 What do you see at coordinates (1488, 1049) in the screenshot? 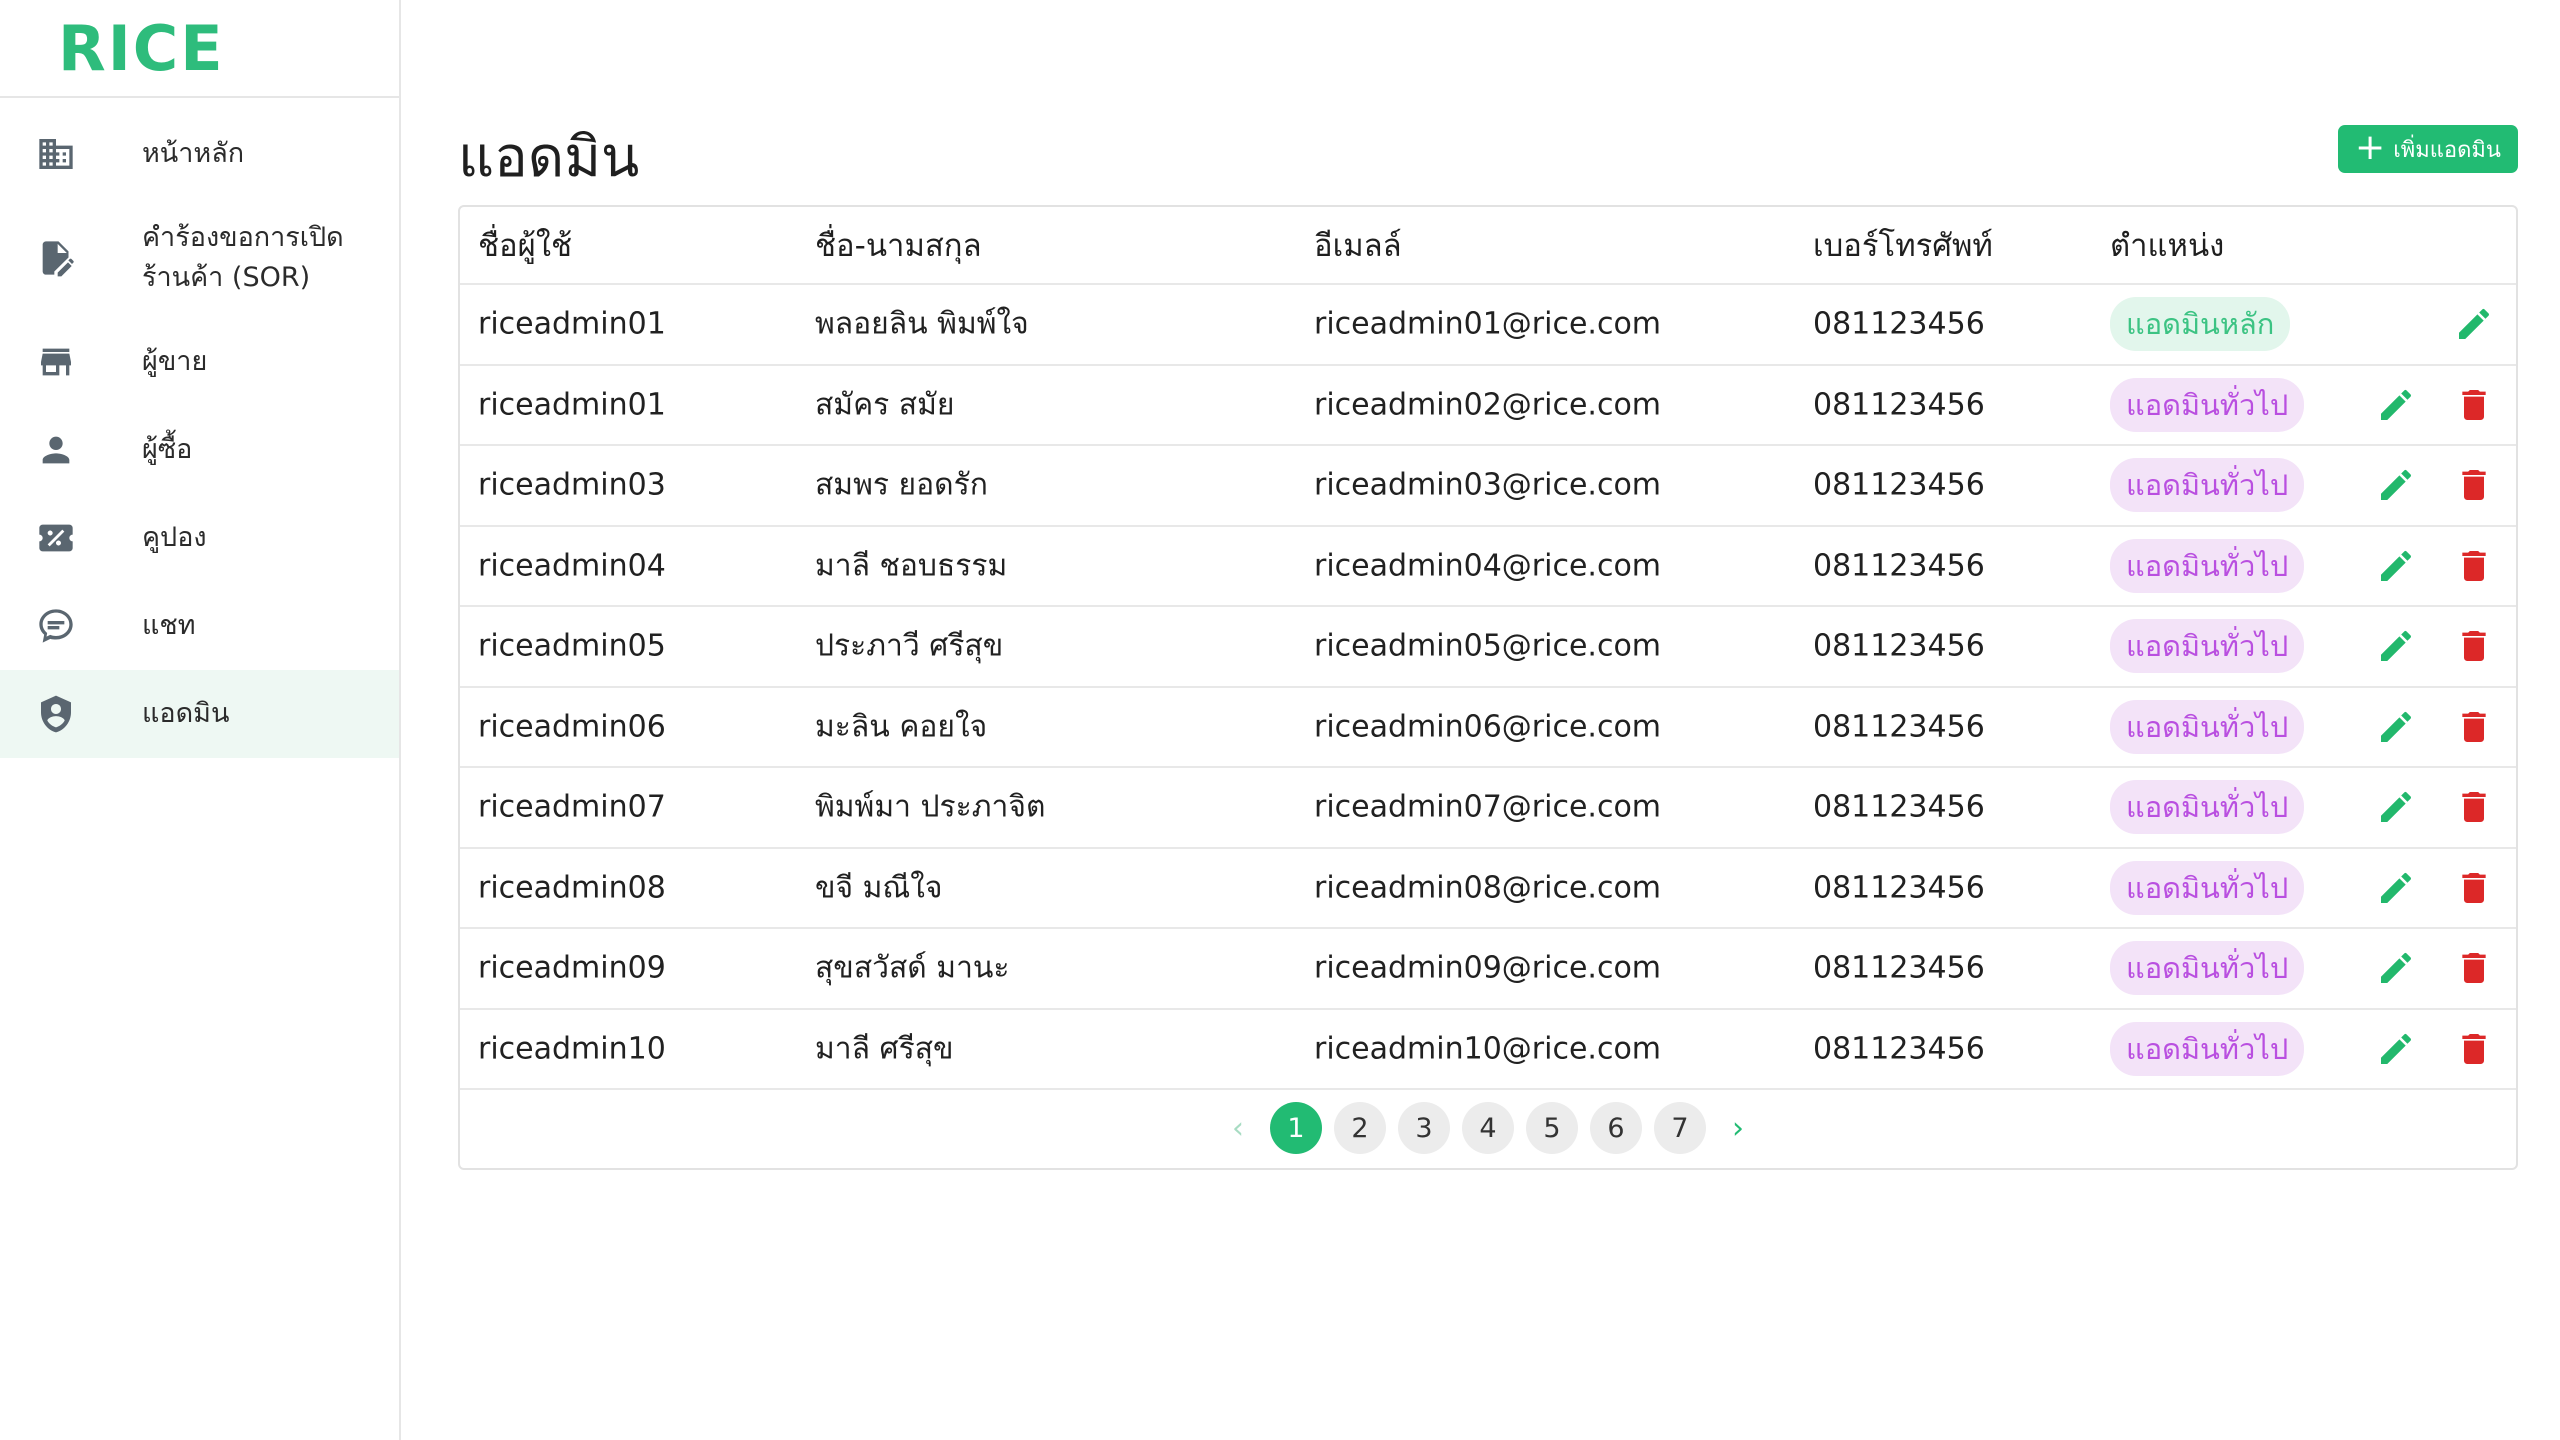
I see `cell-email: riceadmin10@rice.com` at bounding box center [1488, 1049].